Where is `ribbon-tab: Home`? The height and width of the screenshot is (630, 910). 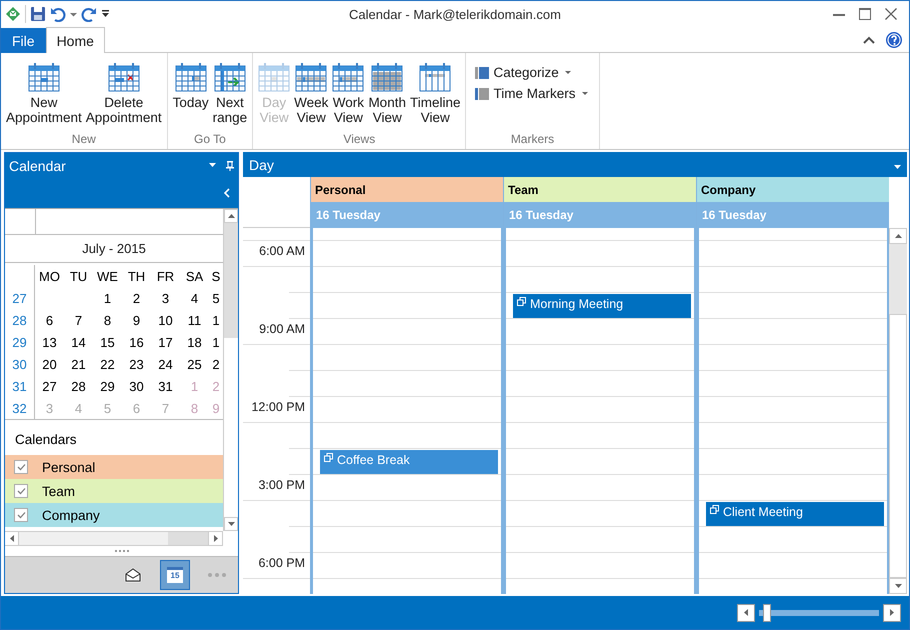 ribbon-tab: Home is located at coordinates (75, 40).